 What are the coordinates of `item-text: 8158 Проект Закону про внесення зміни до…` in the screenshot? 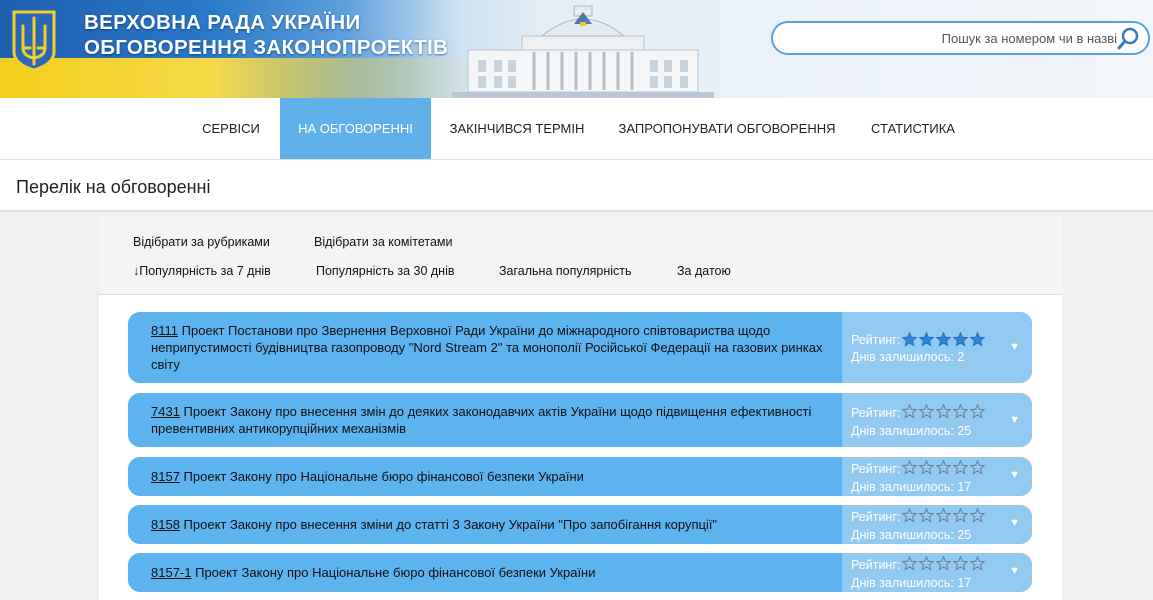 It's located at (496, 524).